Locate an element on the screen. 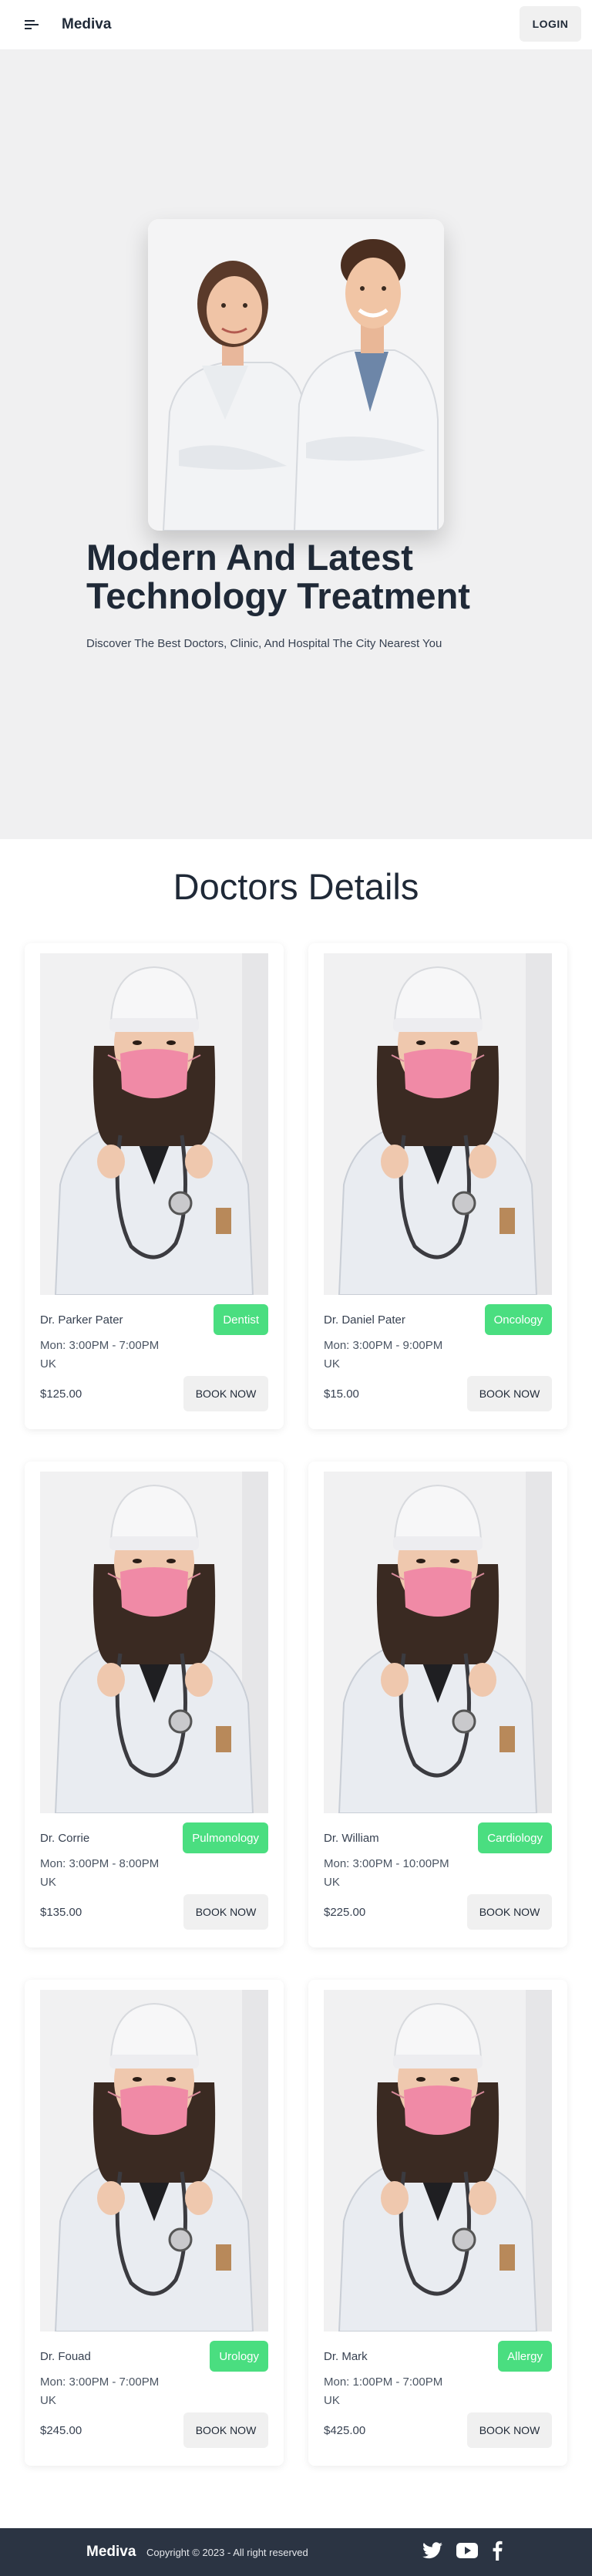  doctor-price: $425.00 is located at coordinates (345, 2430).